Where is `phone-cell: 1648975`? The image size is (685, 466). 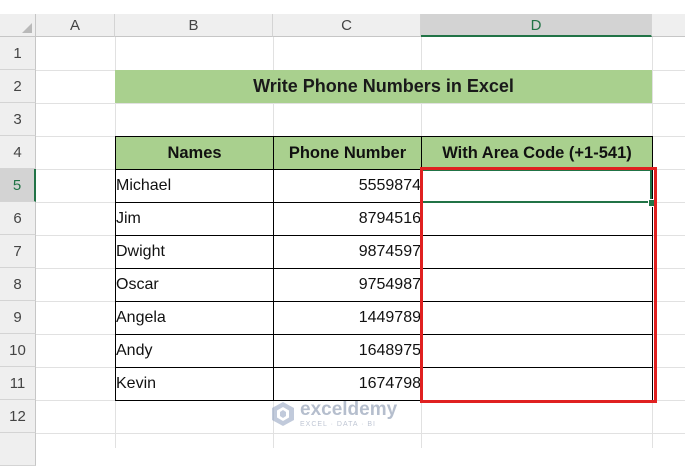 phone-cell: 1648975 is located at coordinates (347, 351).